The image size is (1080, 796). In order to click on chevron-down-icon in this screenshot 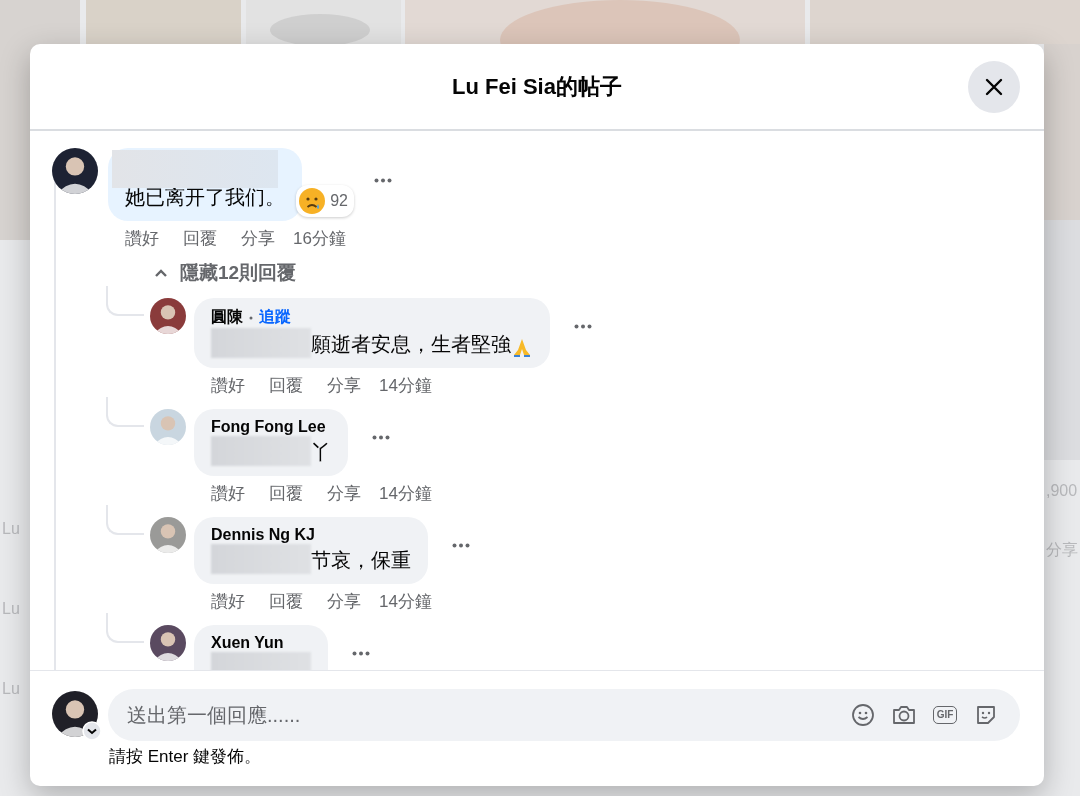, I will do `click(92, 731)`.